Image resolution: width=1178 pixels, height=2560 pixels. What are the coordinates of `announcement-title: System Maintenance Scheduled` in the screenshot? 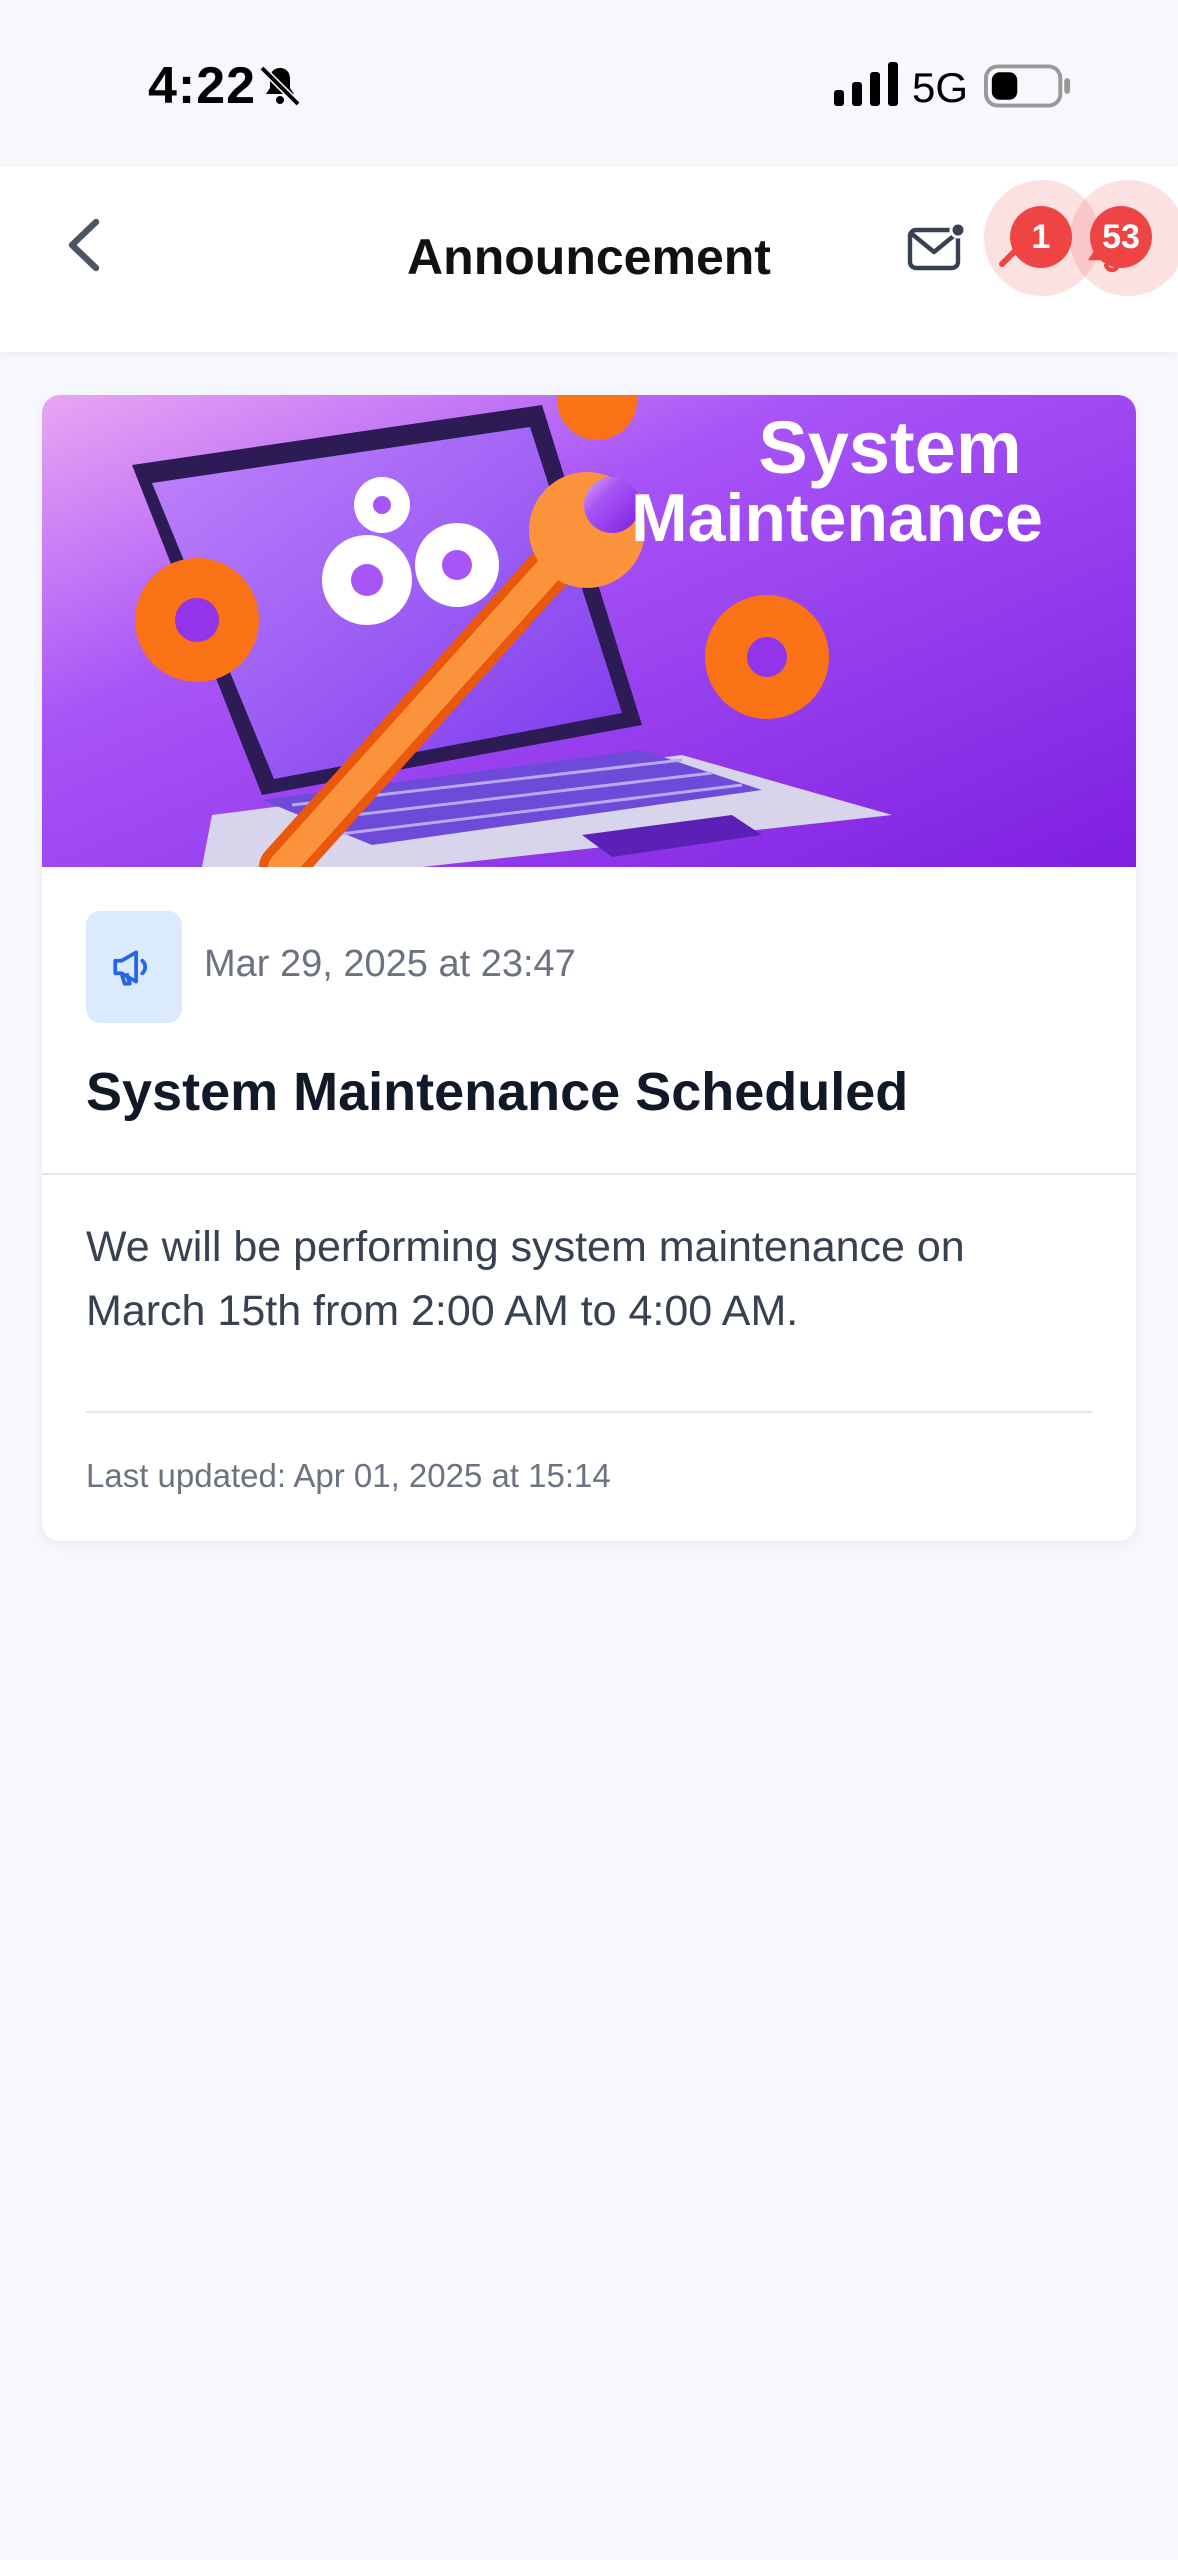 It's located at (497, 1092).